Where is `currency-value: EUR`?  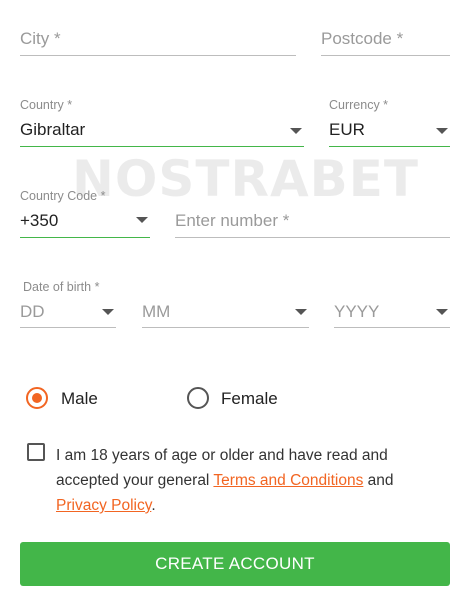 currency-value: EUR is located at coordinates (347, 129).